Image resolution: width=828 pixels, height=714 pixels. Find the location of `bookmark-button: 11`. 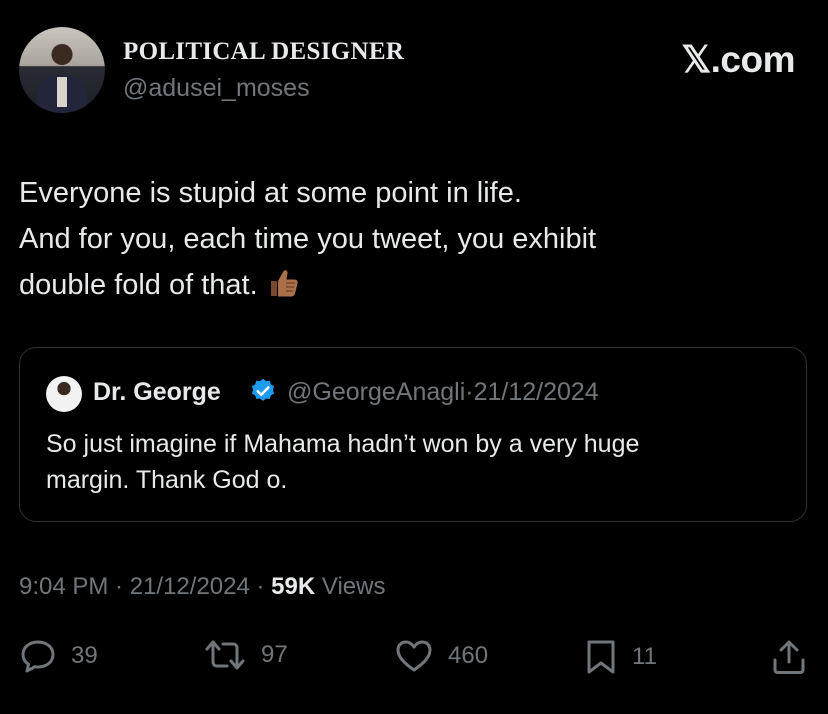

bookmark-button: 11 is located at coordinates (620, 657).